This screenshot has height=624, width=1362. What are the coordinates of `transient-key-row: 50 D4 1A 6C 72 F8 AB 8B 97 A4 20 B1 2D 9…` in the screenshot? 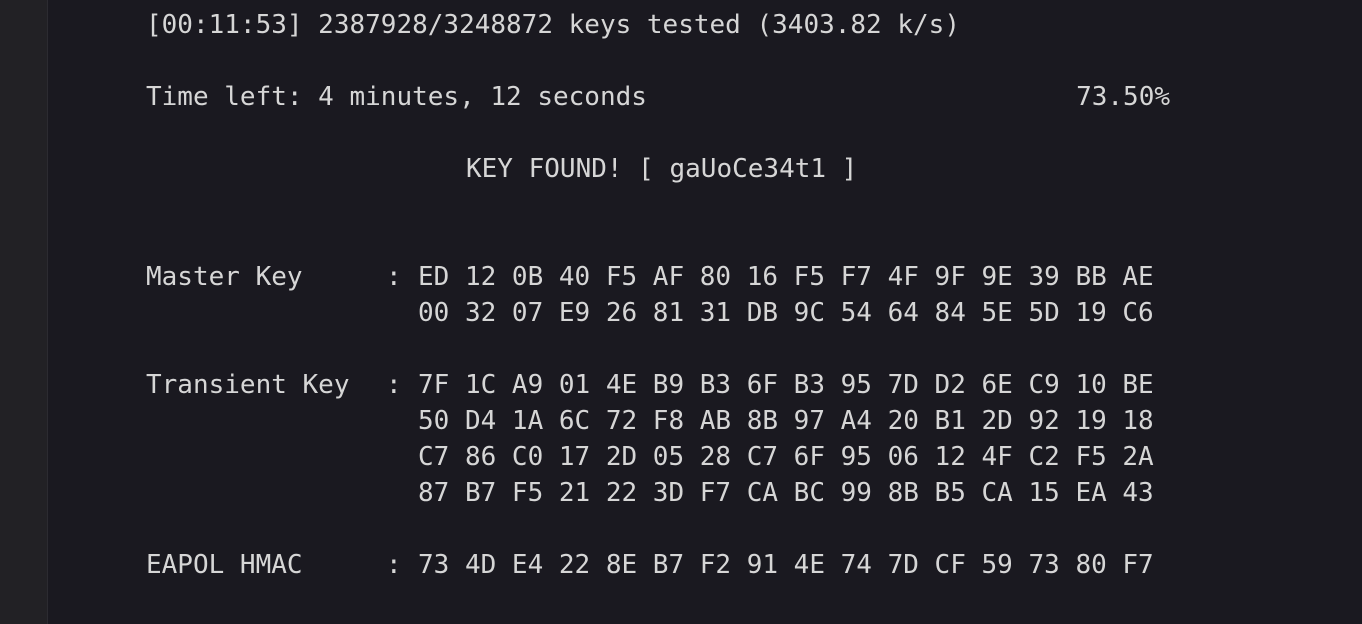 It's located at (786, 421).